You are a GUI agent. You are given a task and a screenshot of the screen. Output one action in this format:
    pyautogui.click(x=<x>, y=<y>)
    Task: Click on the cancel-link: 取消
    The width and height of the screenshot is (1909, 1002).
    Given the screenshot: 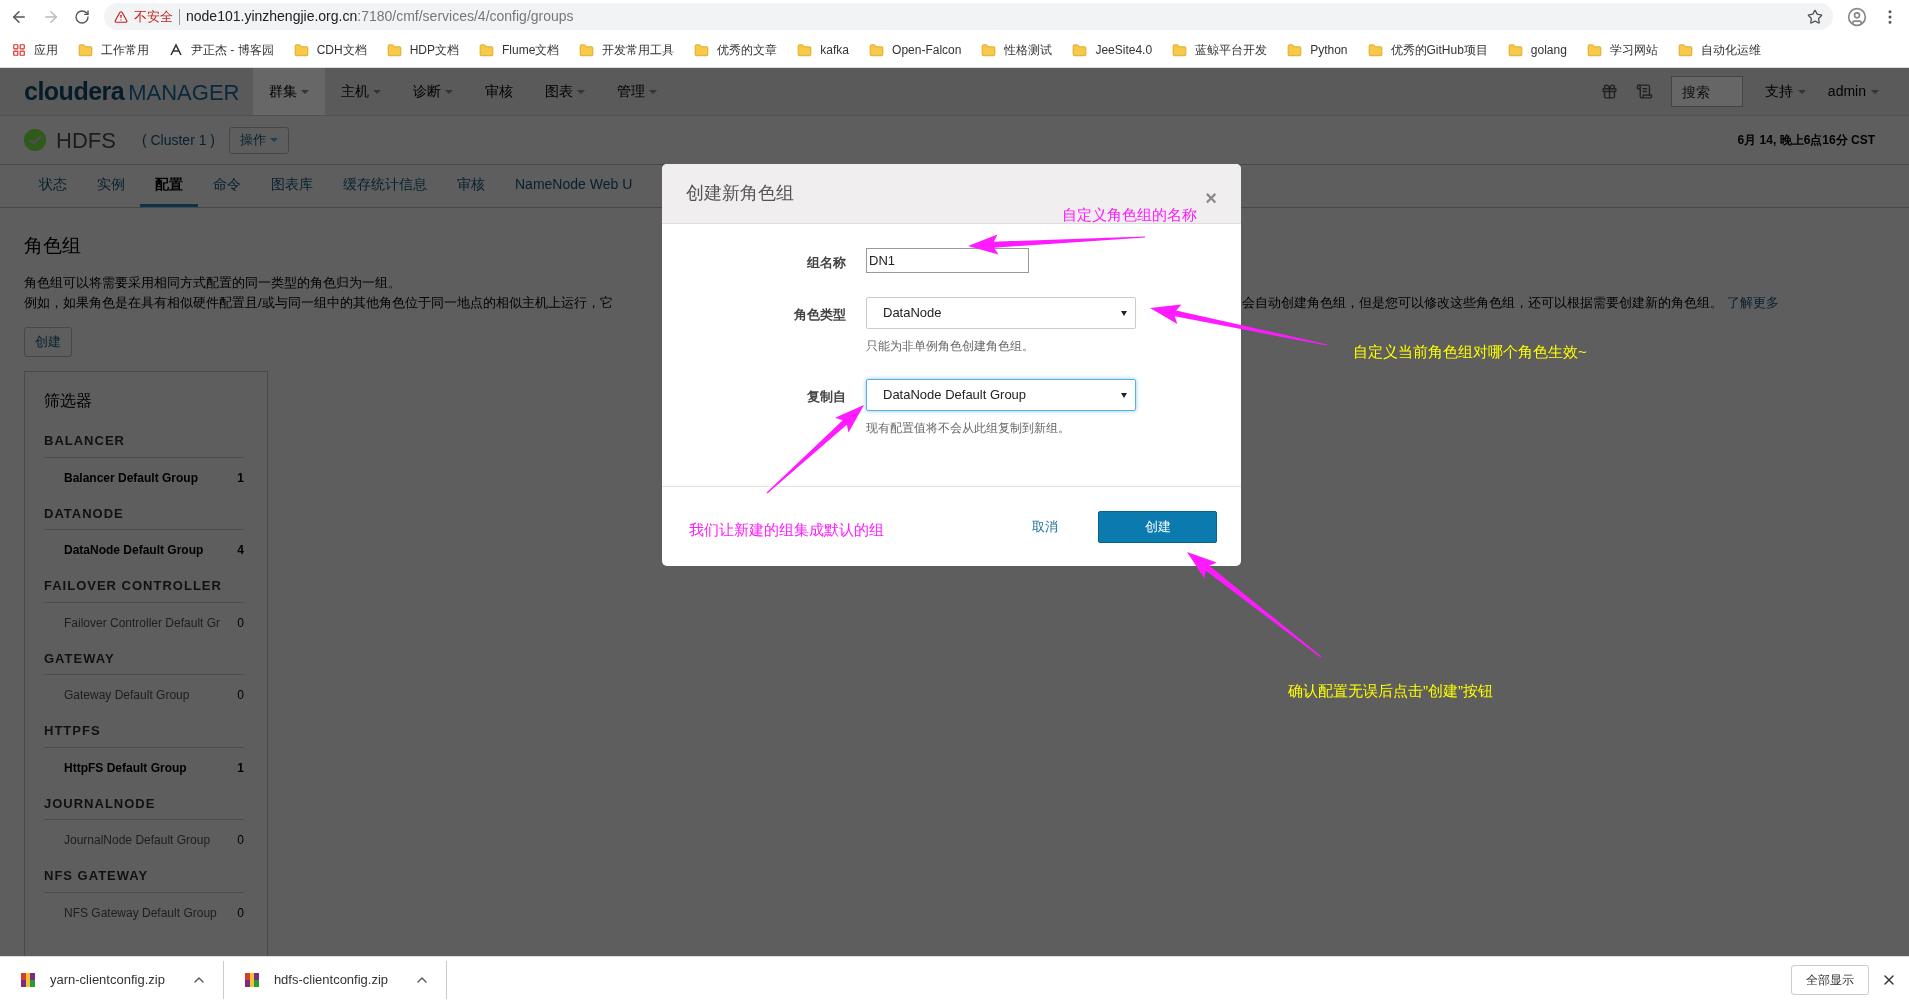 What is the action you would take?
    pyautogui.click(x=1045, y=526)
    